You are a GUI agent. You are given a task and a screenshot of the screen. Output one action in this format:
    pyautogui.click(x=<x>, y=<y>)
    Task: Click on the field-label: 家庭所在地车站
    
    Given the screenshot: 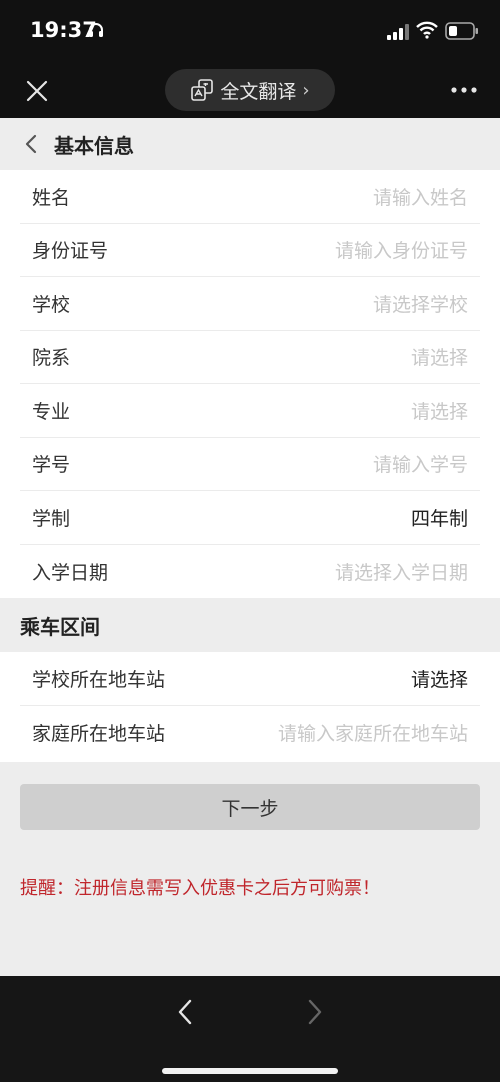 What is the action you would take?
    pyautogui.click(x=99, y=733)
    